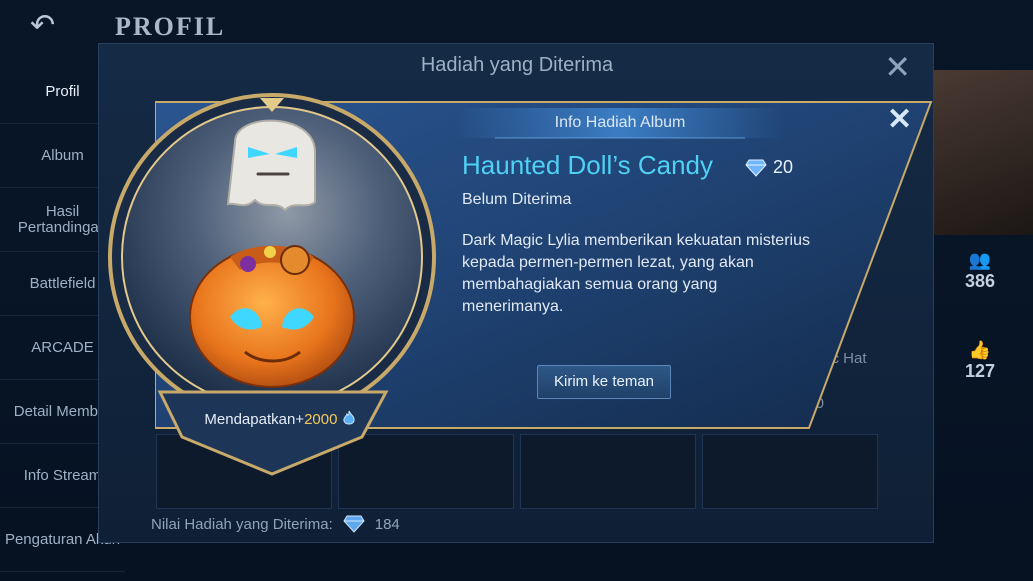  What do you see at coordinates (620, 122) in the screenshot?
I see `info-panel-header: Info Hadiah Album` at bounding box center [620, 122].